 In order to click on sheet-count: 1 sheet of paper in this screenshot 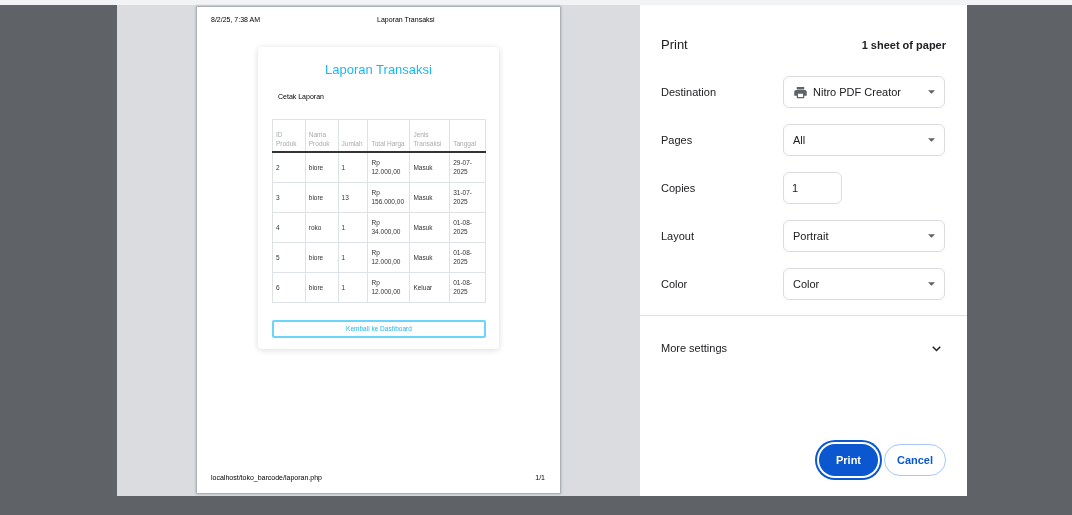, I will do `click(903, 45)`.